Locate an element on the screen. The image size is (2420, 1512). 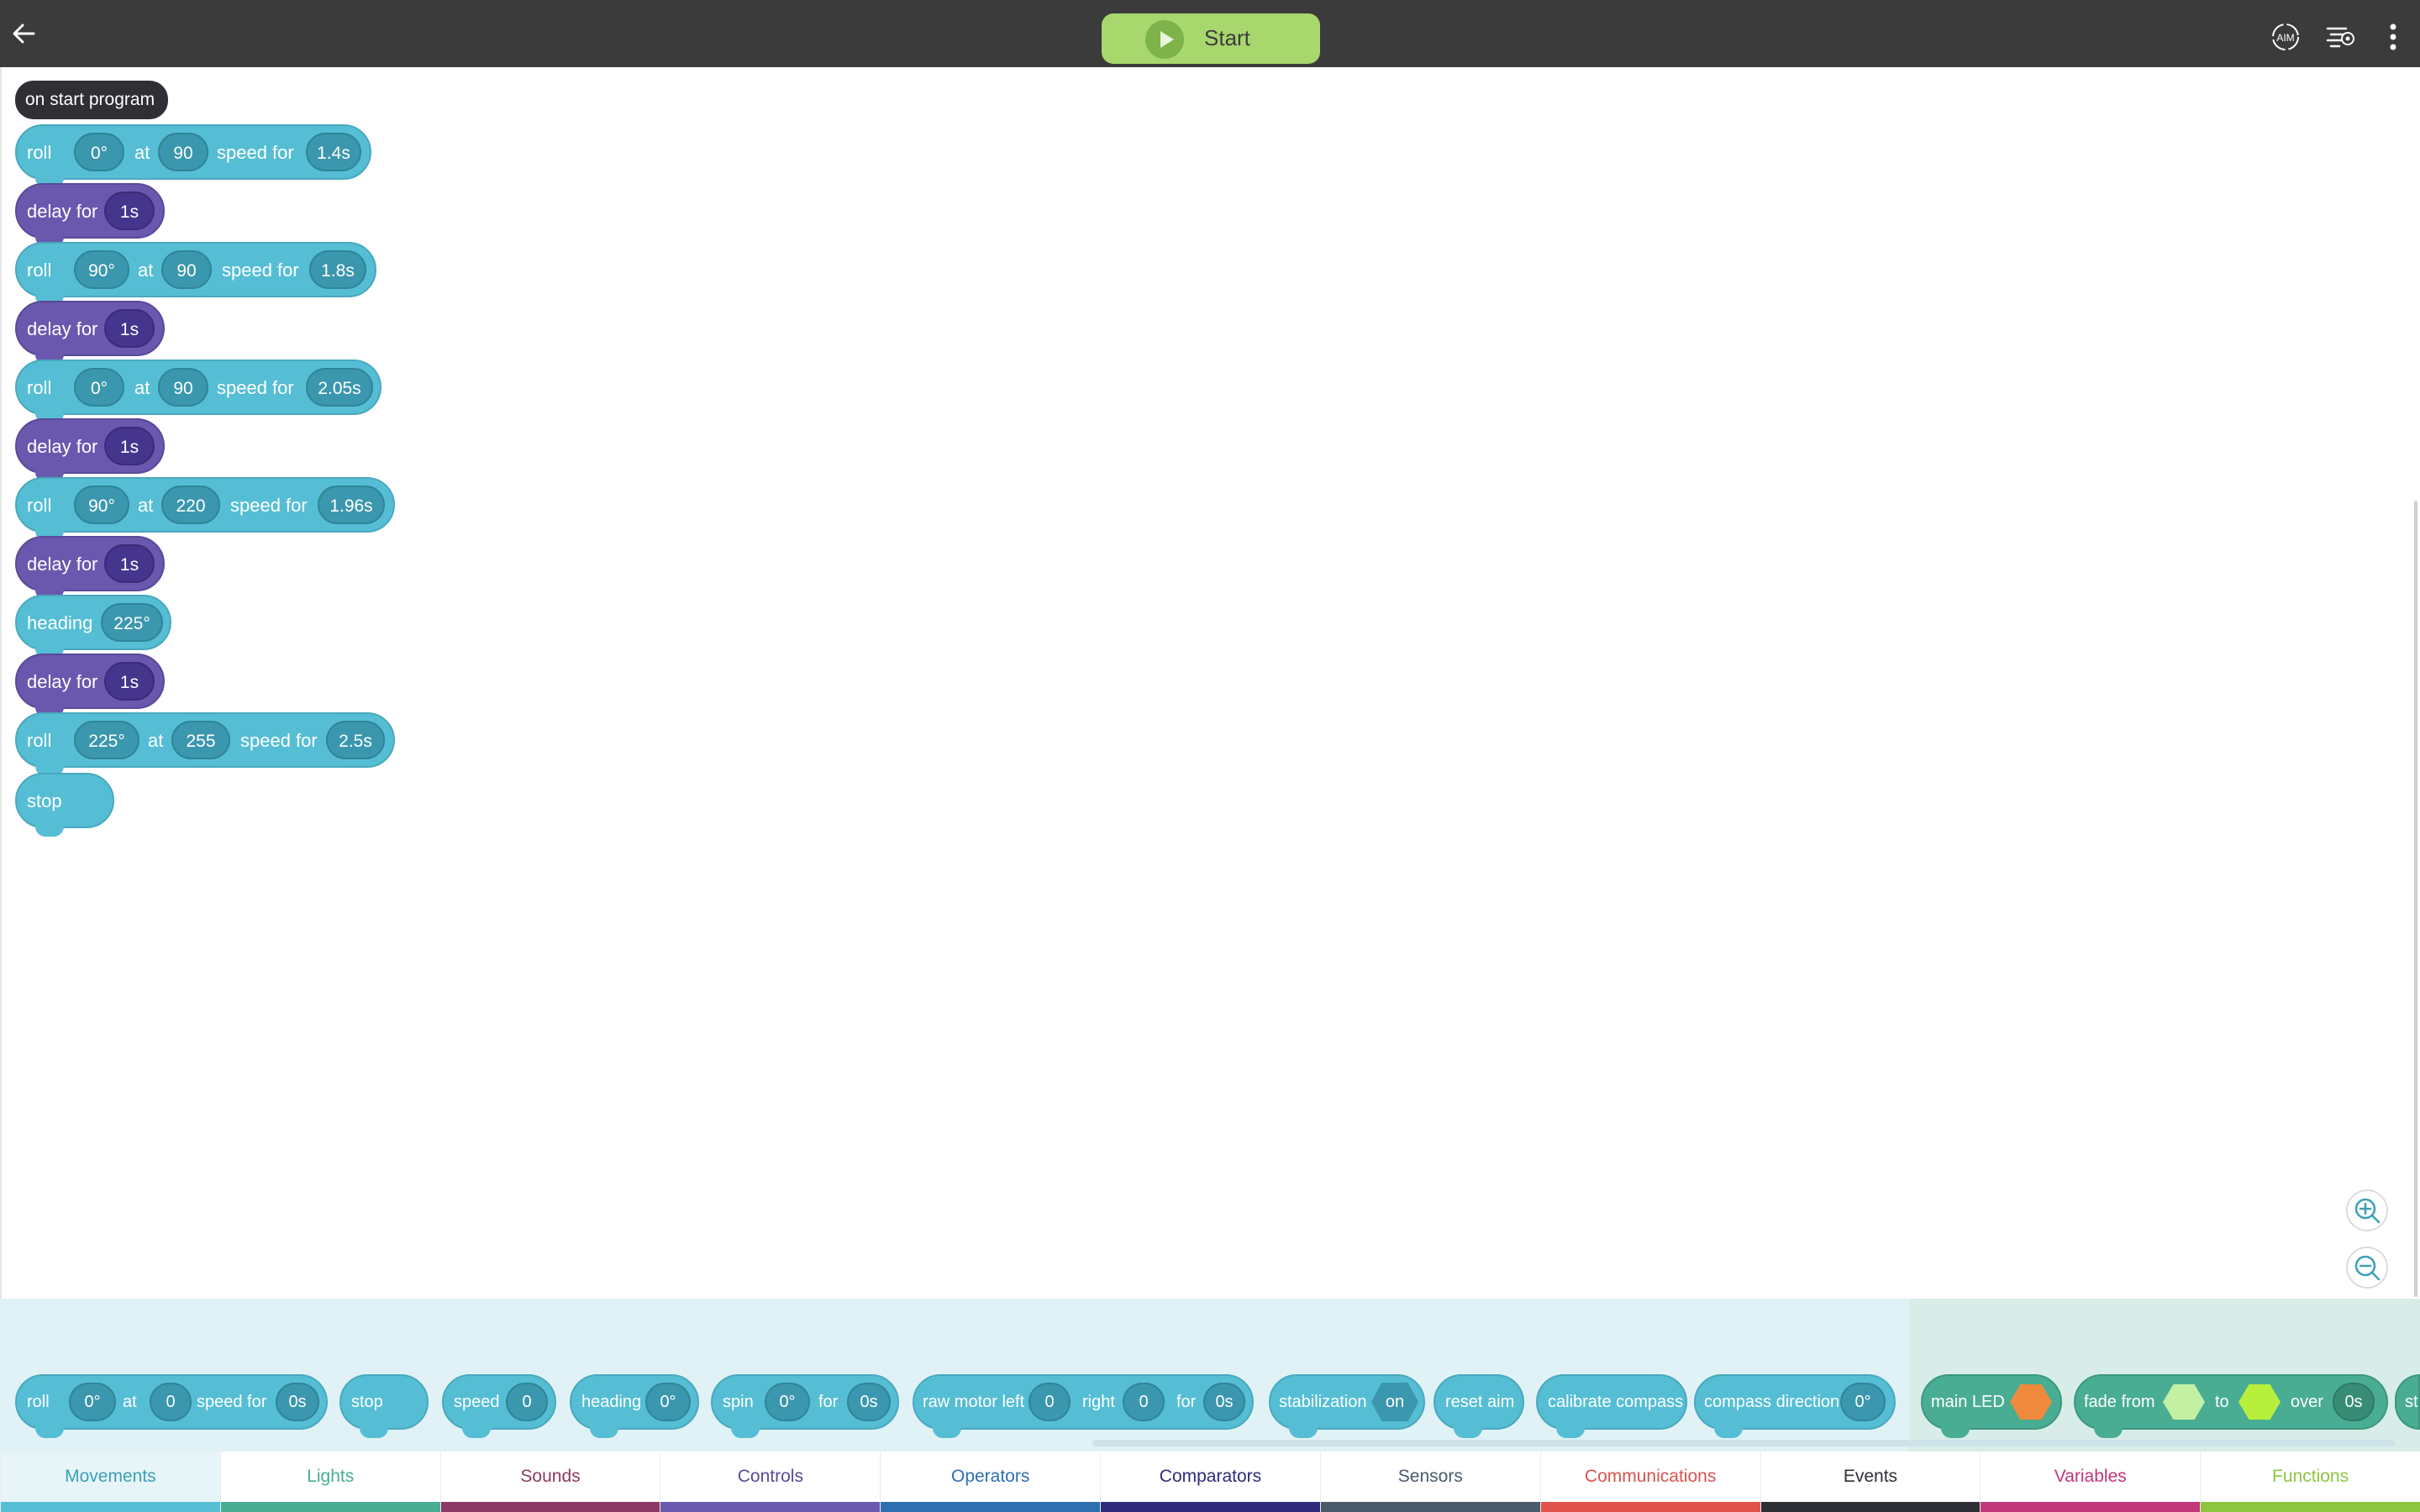
roll-block: roll 90° at 220 speed for 1.96s is located at coordinates (205, 509).